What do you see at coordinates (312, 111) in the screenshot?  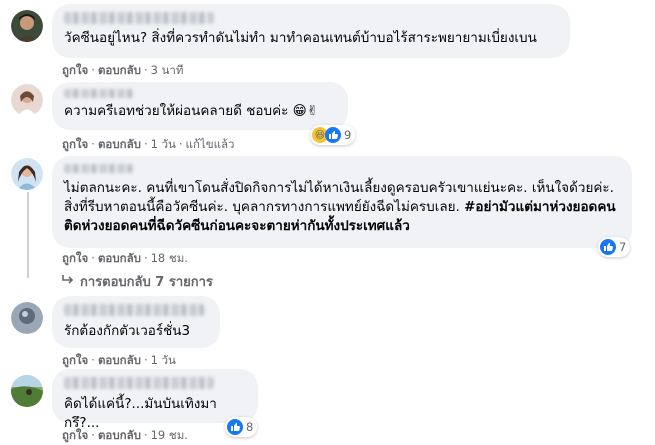 I see `victory-hand-emoji-icon: ✌` at bounding box center [312, 111].